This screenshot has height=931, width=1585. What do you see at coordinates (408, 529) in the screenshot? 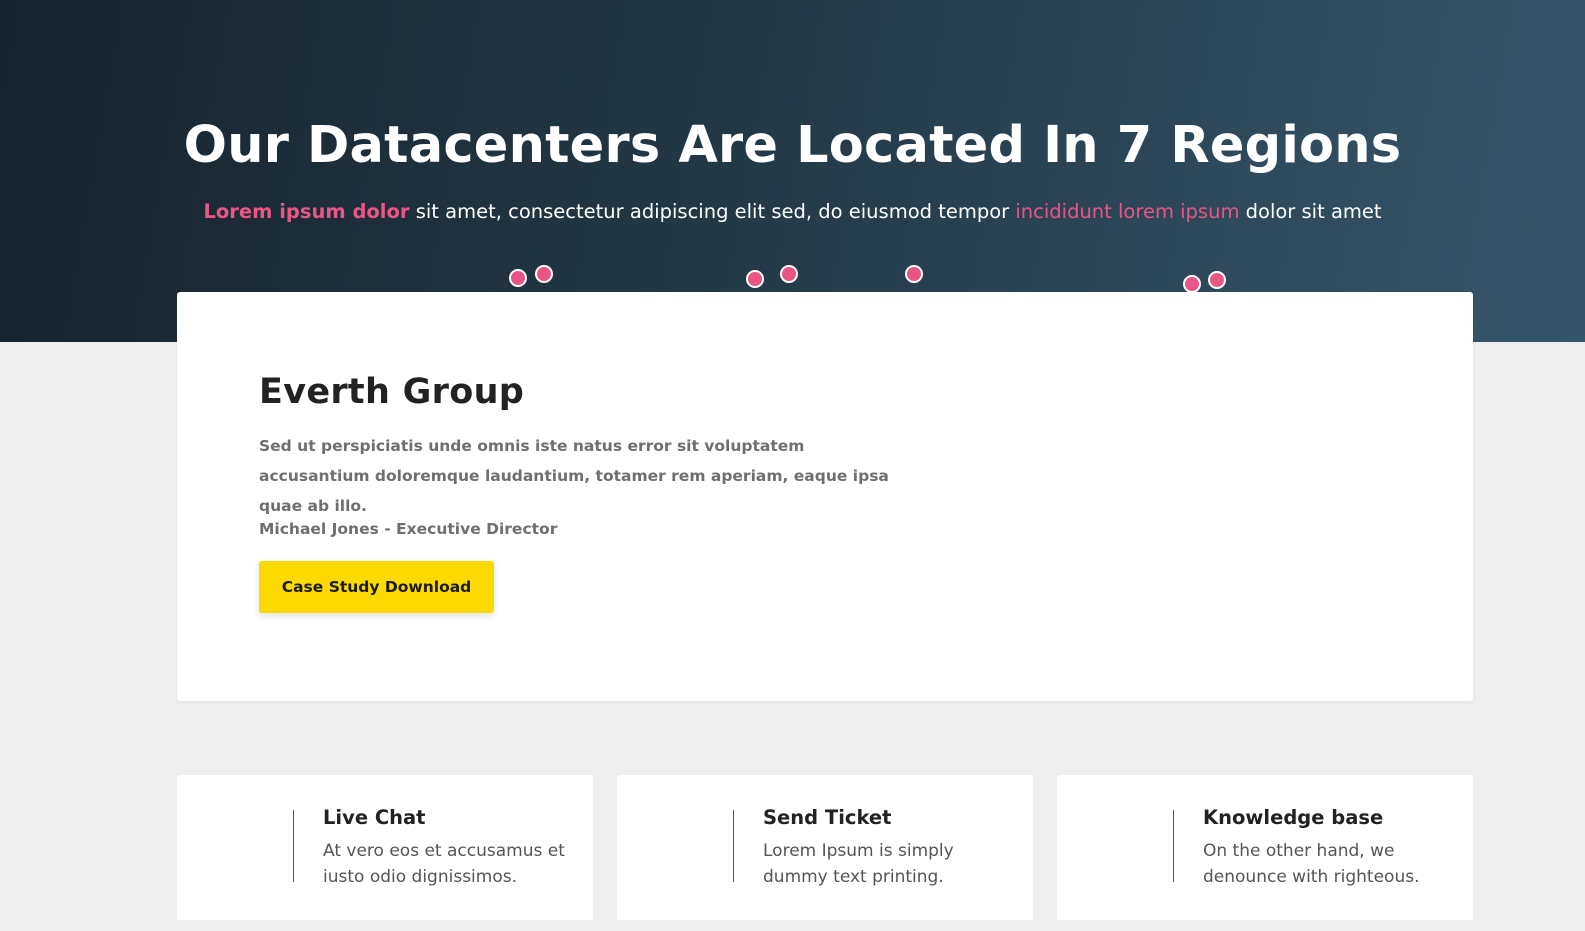
I see `case-study-author: Michael Jones - Executive Director` at bounding box center [408, 529].